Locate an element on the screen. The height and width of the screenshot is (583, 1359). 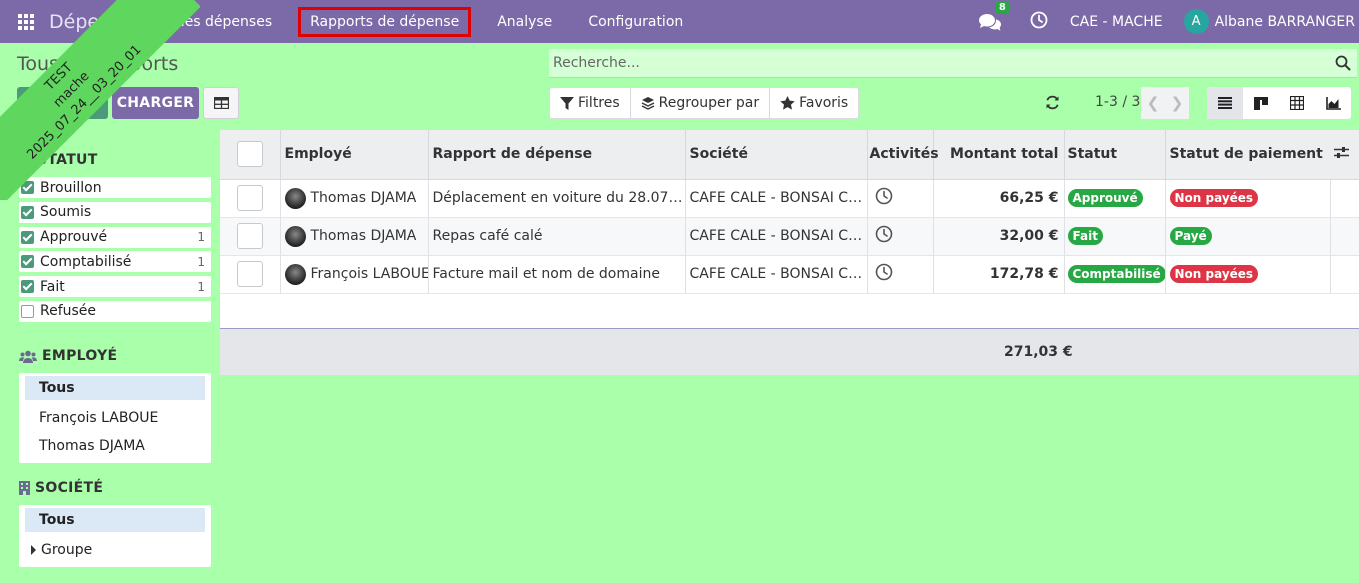
status-filter-item: Comptabilisé 1 is located at coordinates (115, 262).